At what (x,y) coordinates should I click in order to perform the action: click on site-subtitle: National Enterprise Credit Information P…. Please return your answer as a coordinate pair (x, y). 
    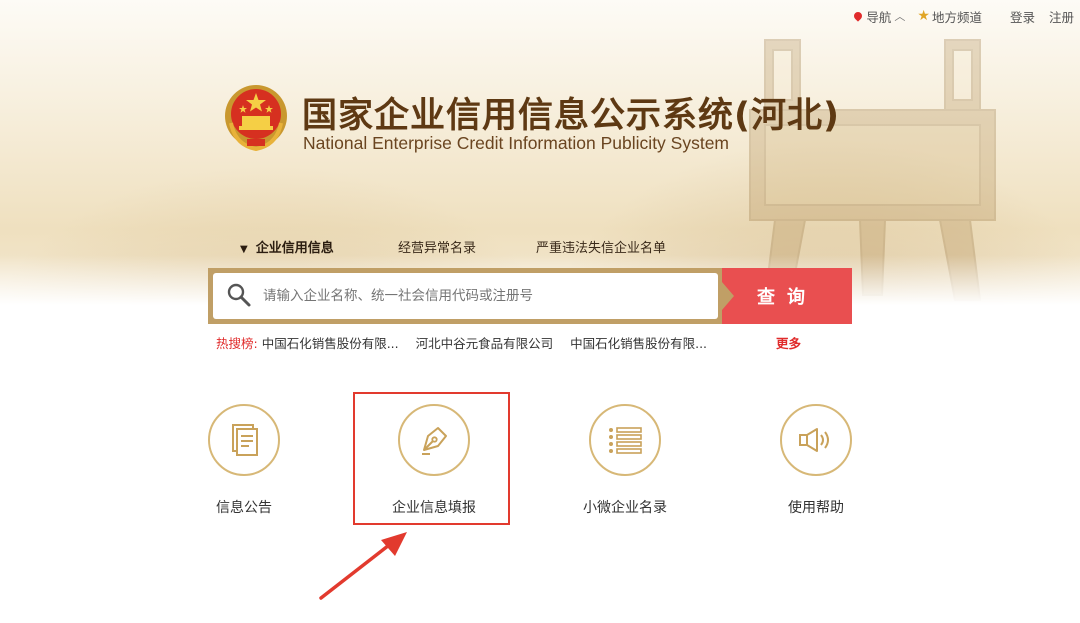
    Looking at the image, I should click on (516, 143).